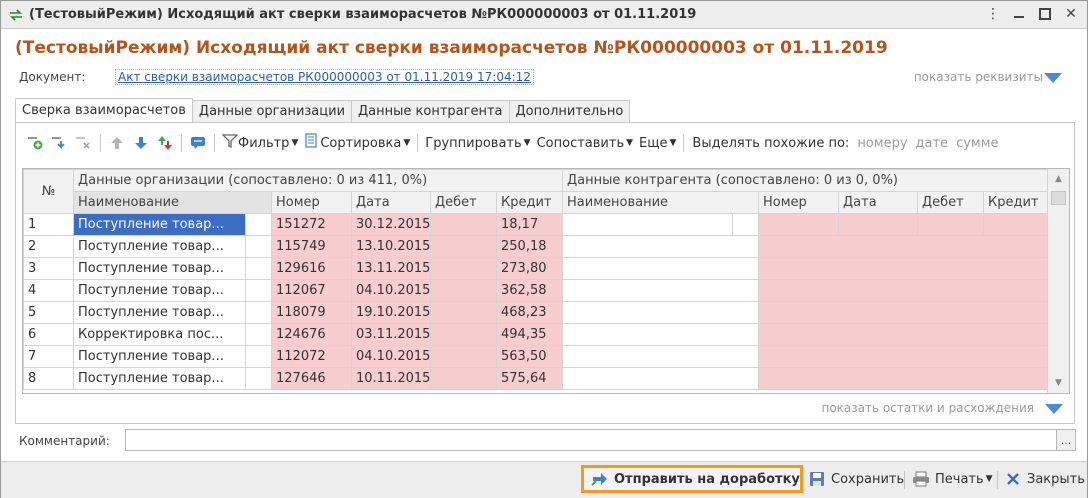  Describe the element at coordinates (746, 224) in the screenshot. I see `cp-name-extra-cell` at that location.